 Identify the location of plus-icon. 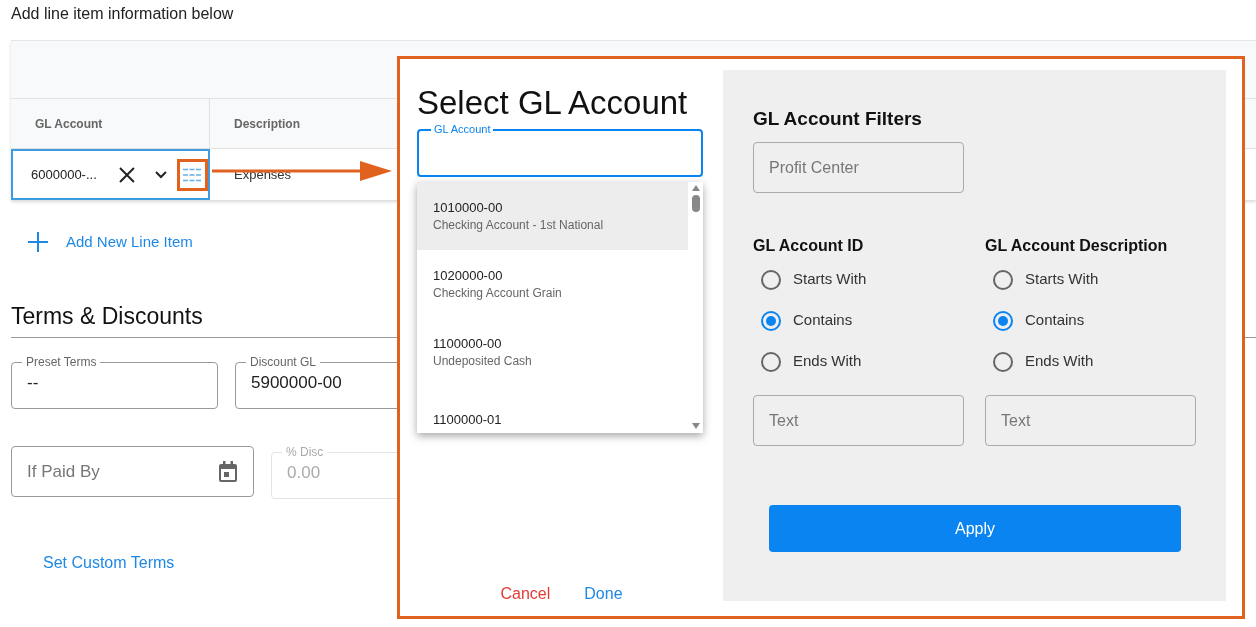
(38, 242).